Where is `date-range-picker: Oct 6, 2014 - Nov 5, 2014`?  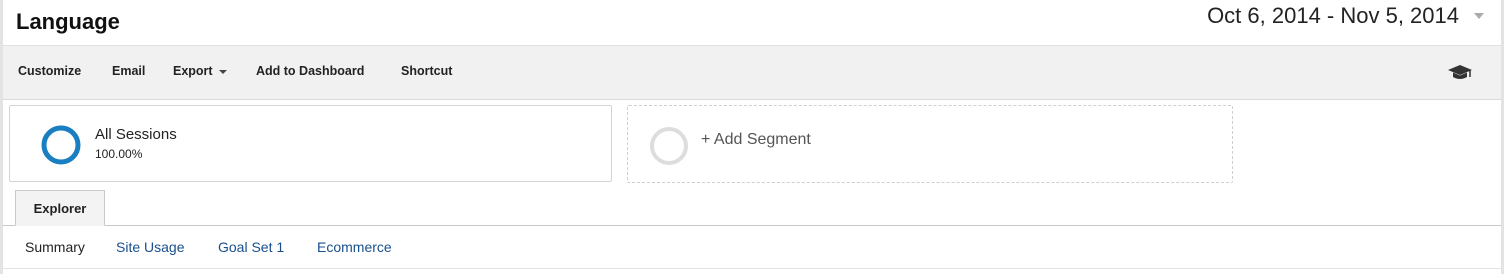
date-range-picker: Oct 6, 2014 - Nov 5, 2014 is located at coordinates (1349, 16).